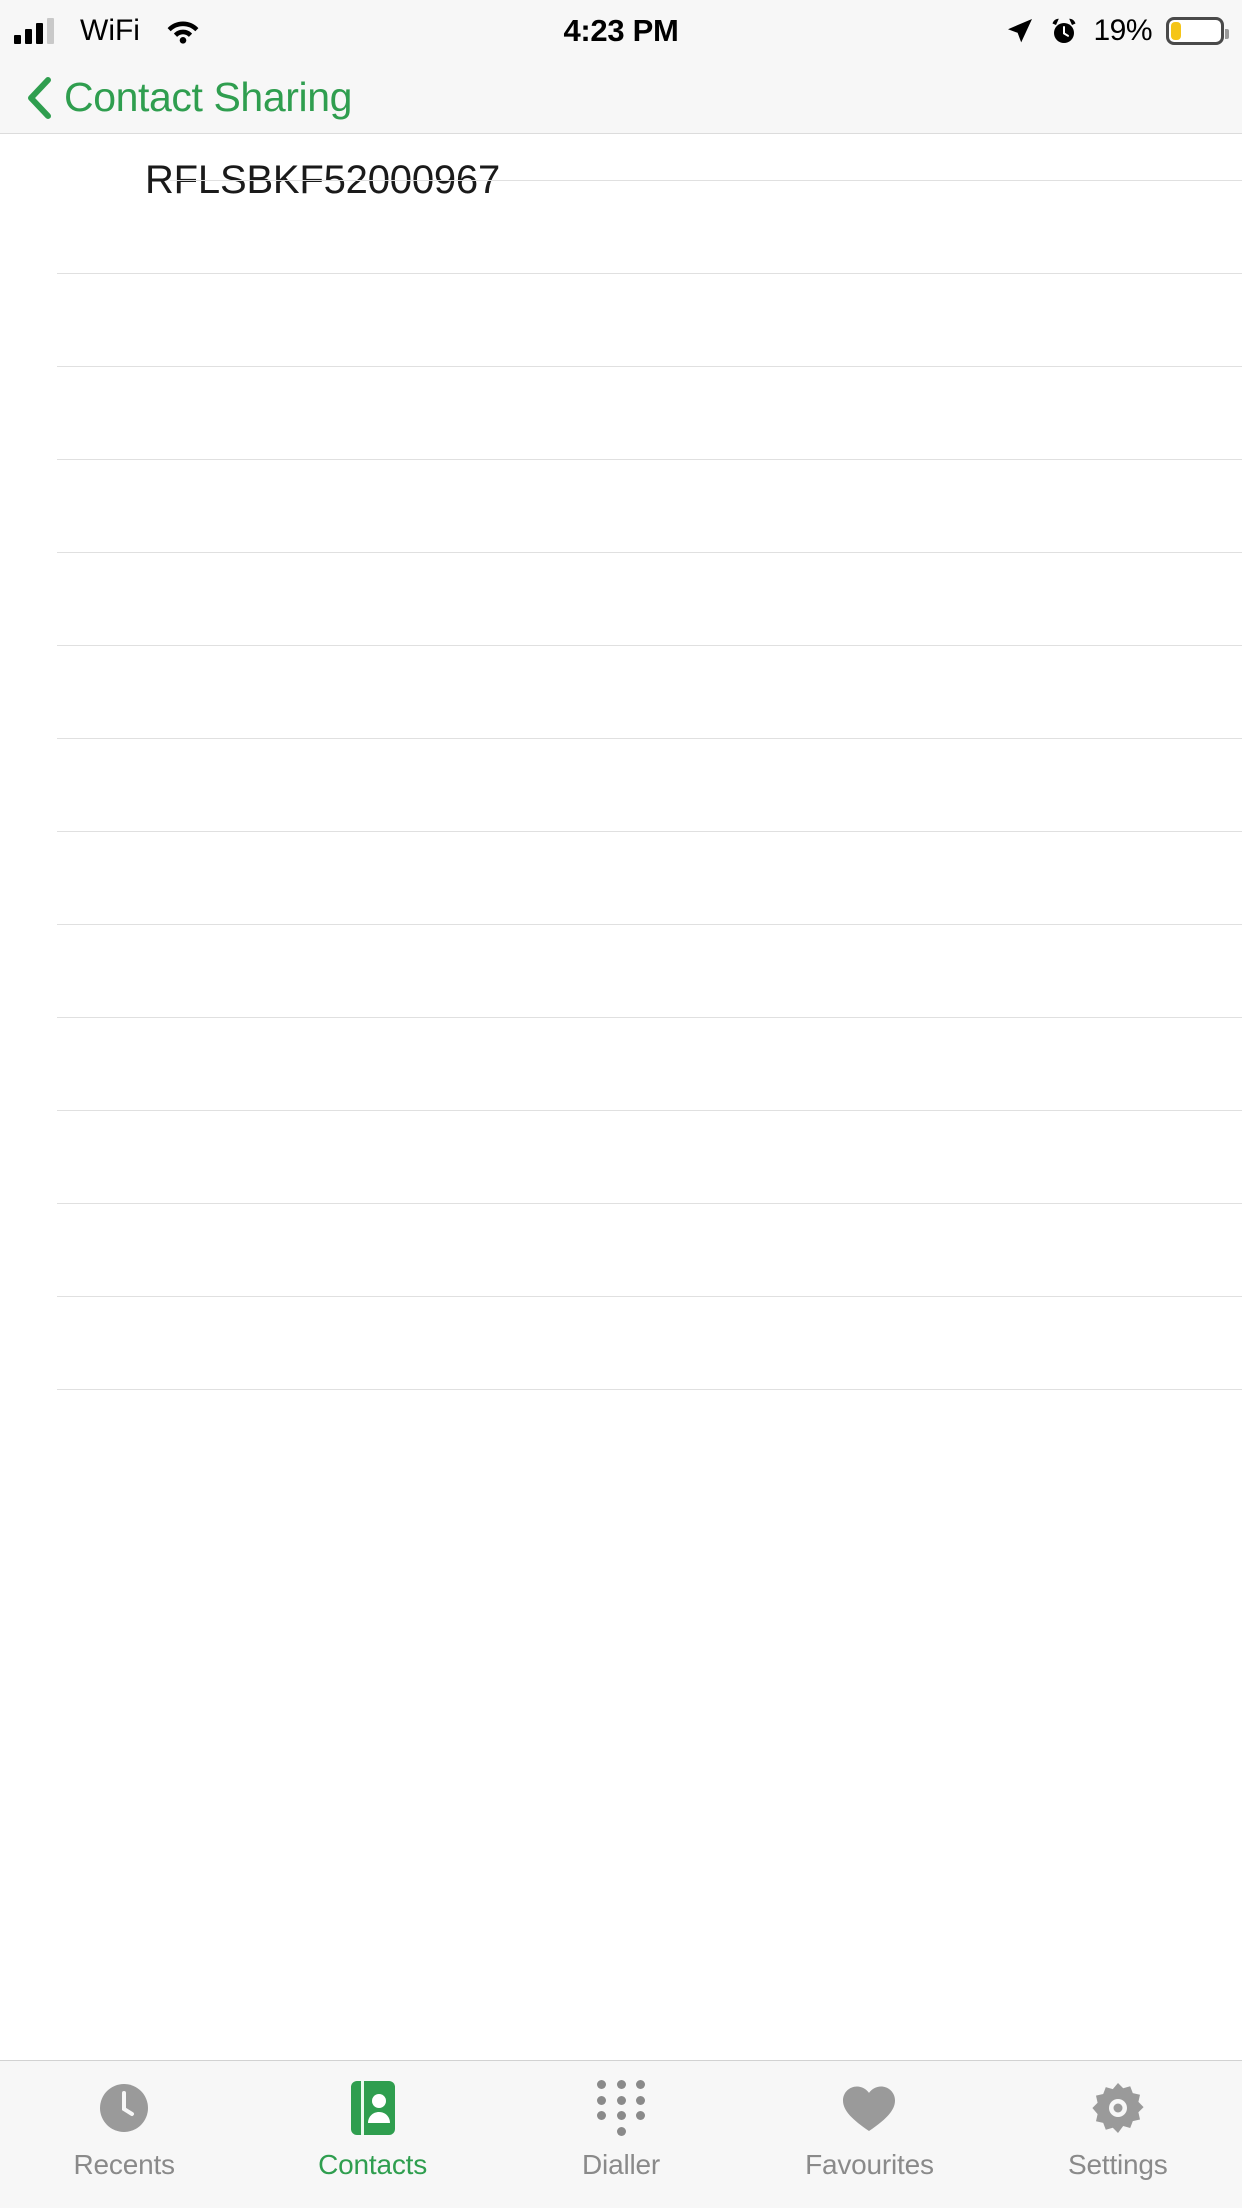 Image resolution: width=1242 pixels, height=2208 pixels. Describe the element at coordinates (1122, 30) in the screenshot. I see `battery-percent-label: 19%` at that location.